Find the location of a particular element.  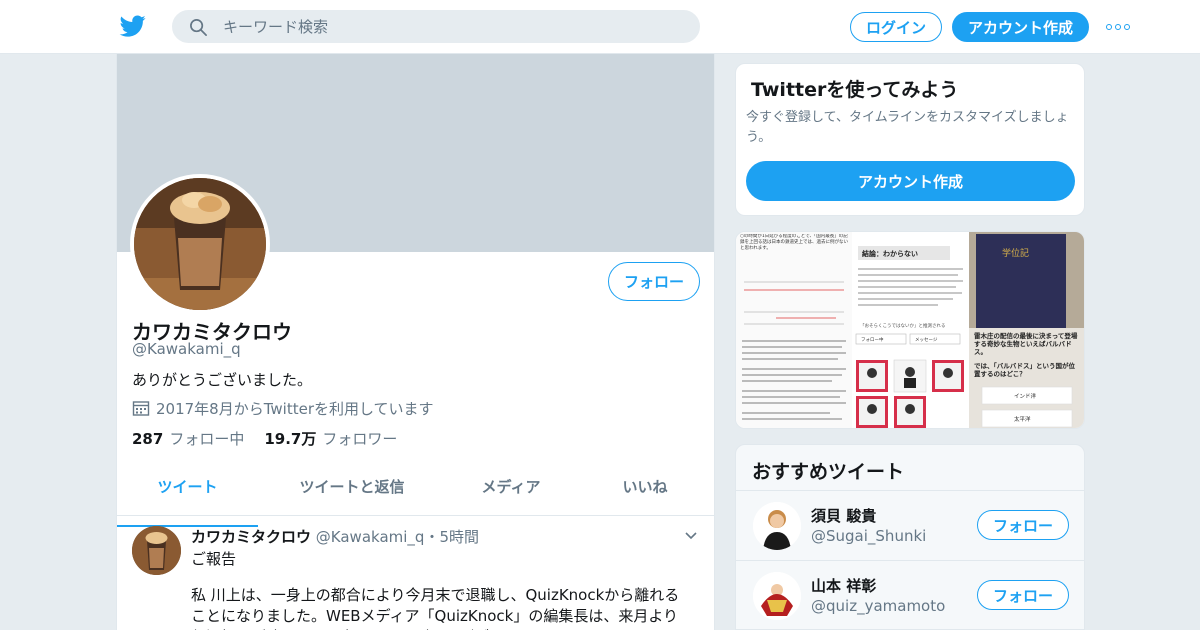

following-stat: 287 フォロー中 is located at coordinates (188, 438).